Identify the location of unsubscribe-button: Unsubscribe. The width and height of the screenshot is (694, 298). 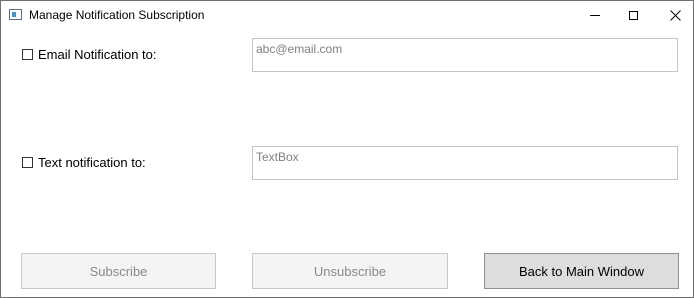
(350, 271).